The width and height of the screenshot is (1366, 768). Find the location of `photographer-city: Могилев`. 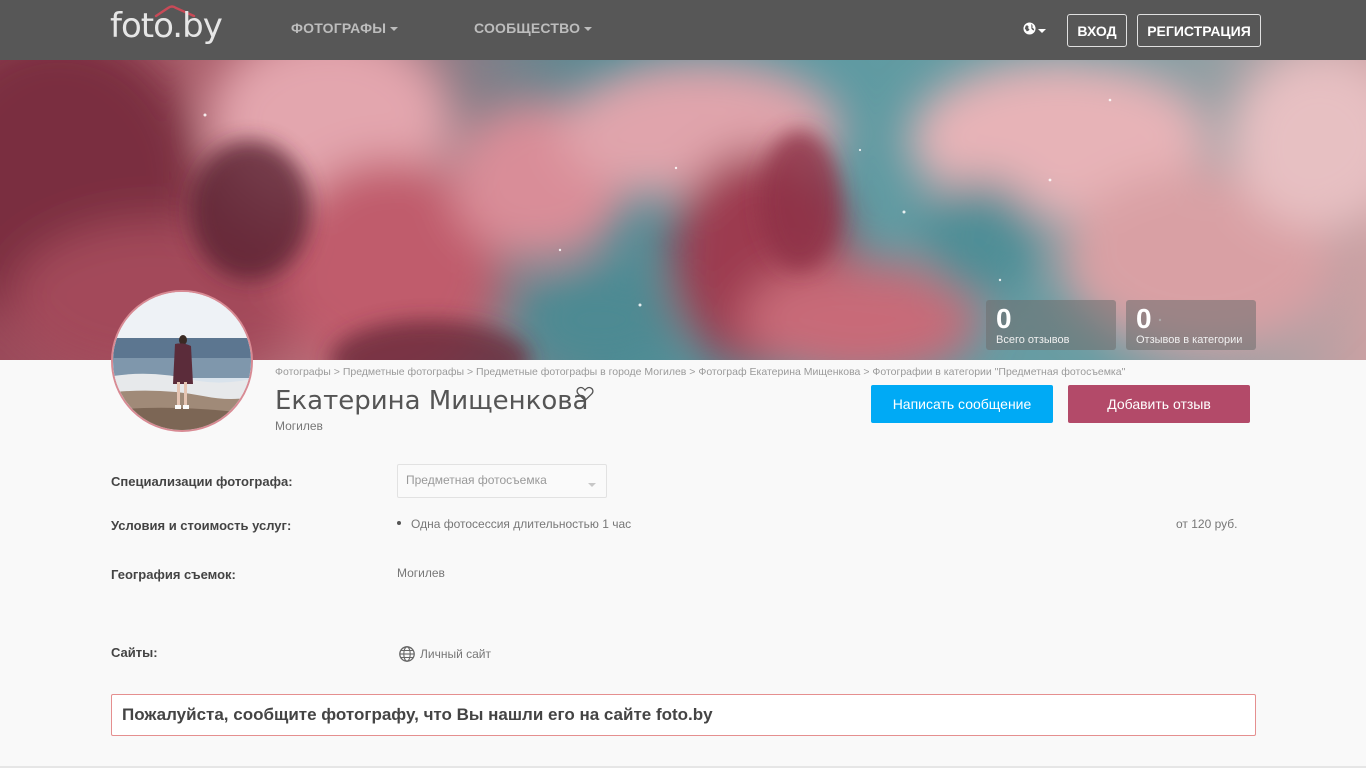

photographer-city: Могилев is located at coordinates (299, 426).